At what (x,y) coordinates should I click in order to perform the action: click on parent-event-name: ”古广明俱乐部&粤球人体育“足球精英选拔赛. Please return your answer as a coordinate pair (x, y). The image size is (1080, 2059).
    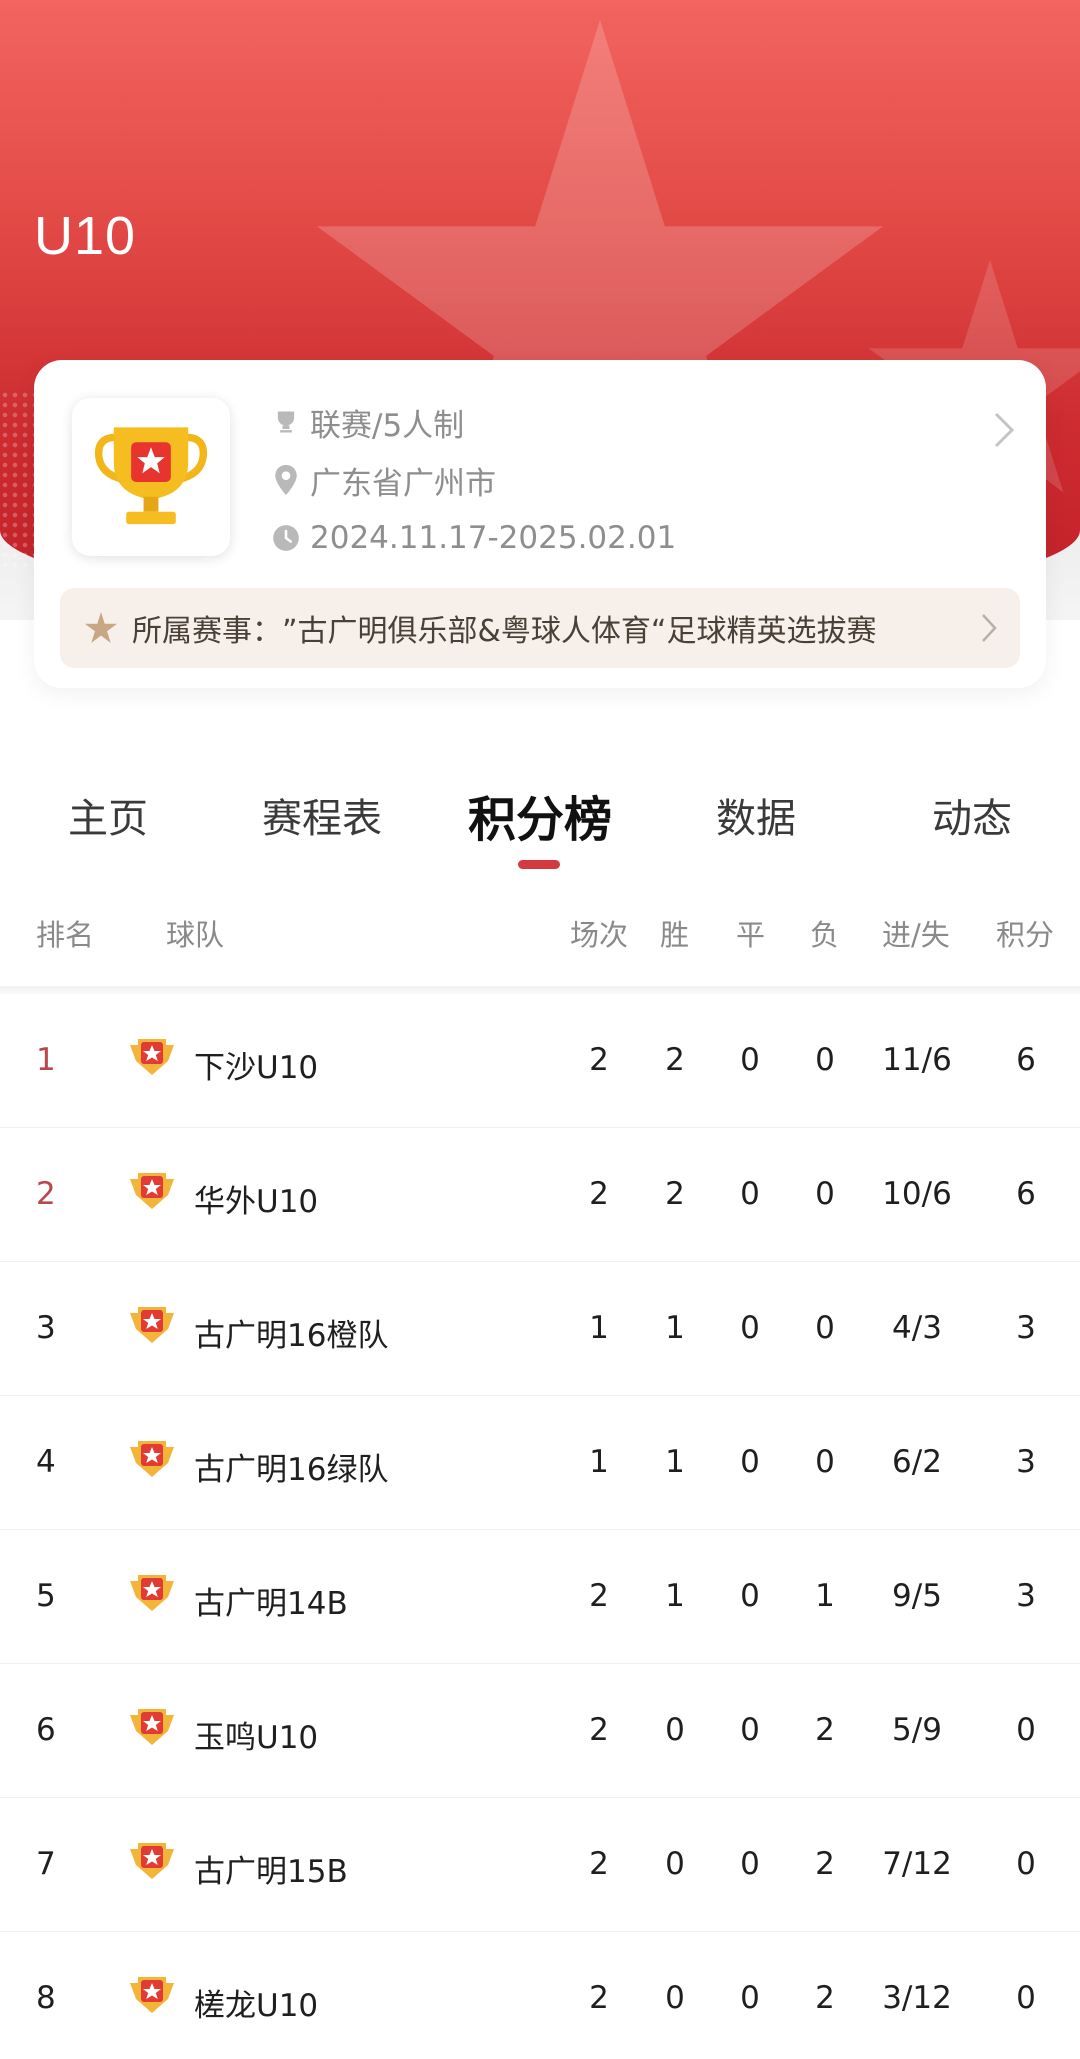
    Looking at the image, I should click on (579, 631).